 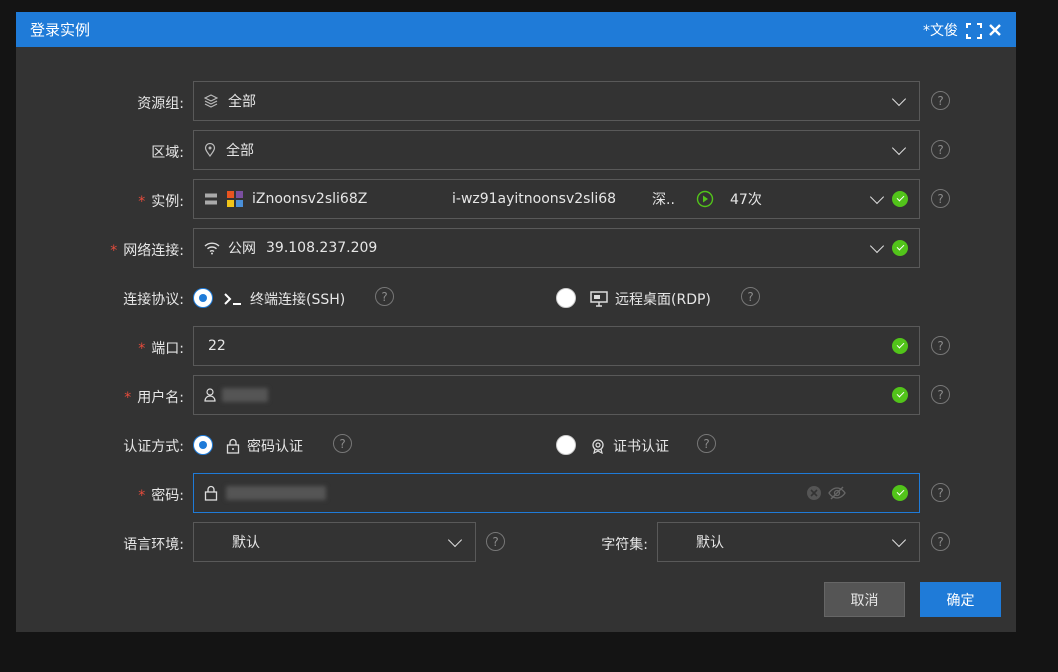 I want to click on fullscreen-icon, so click(x=974, y=30).